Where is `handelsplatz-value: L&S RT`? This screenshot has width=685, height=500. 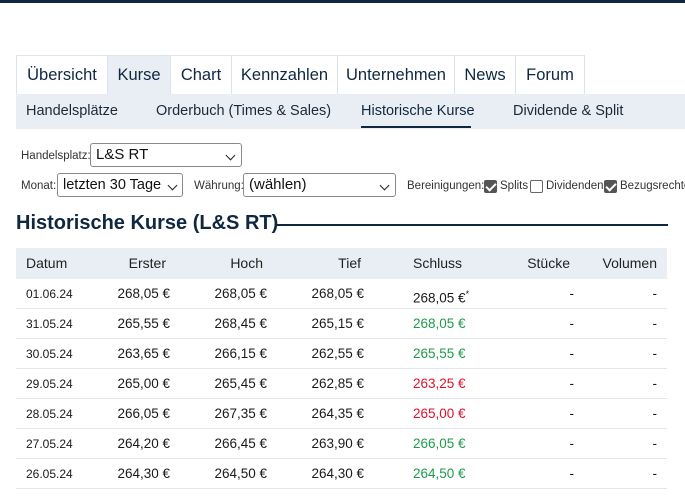
handelsplatz-value: L&S RT is located at coordinates (122, 154).